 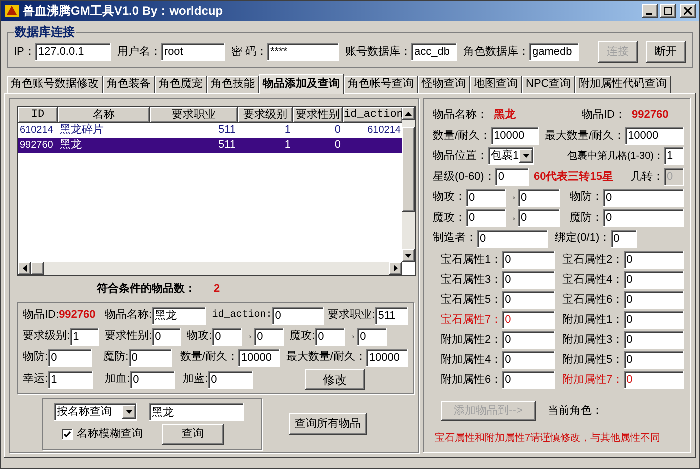 I want to click on field-label: 附加属性7：, so click(x=593, y=380).